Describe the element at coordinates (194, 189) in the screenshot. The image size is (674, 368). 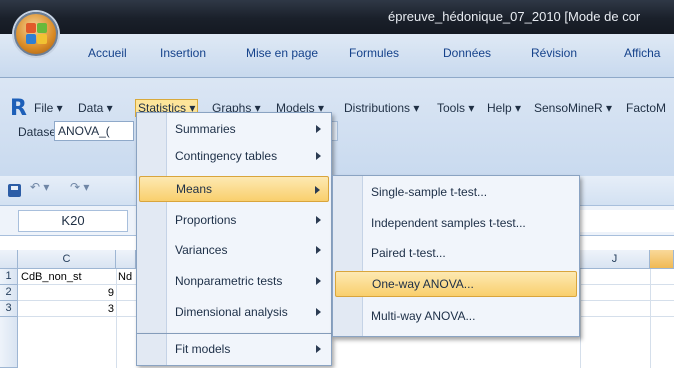
I see `menu-item-label: Means` at that location.